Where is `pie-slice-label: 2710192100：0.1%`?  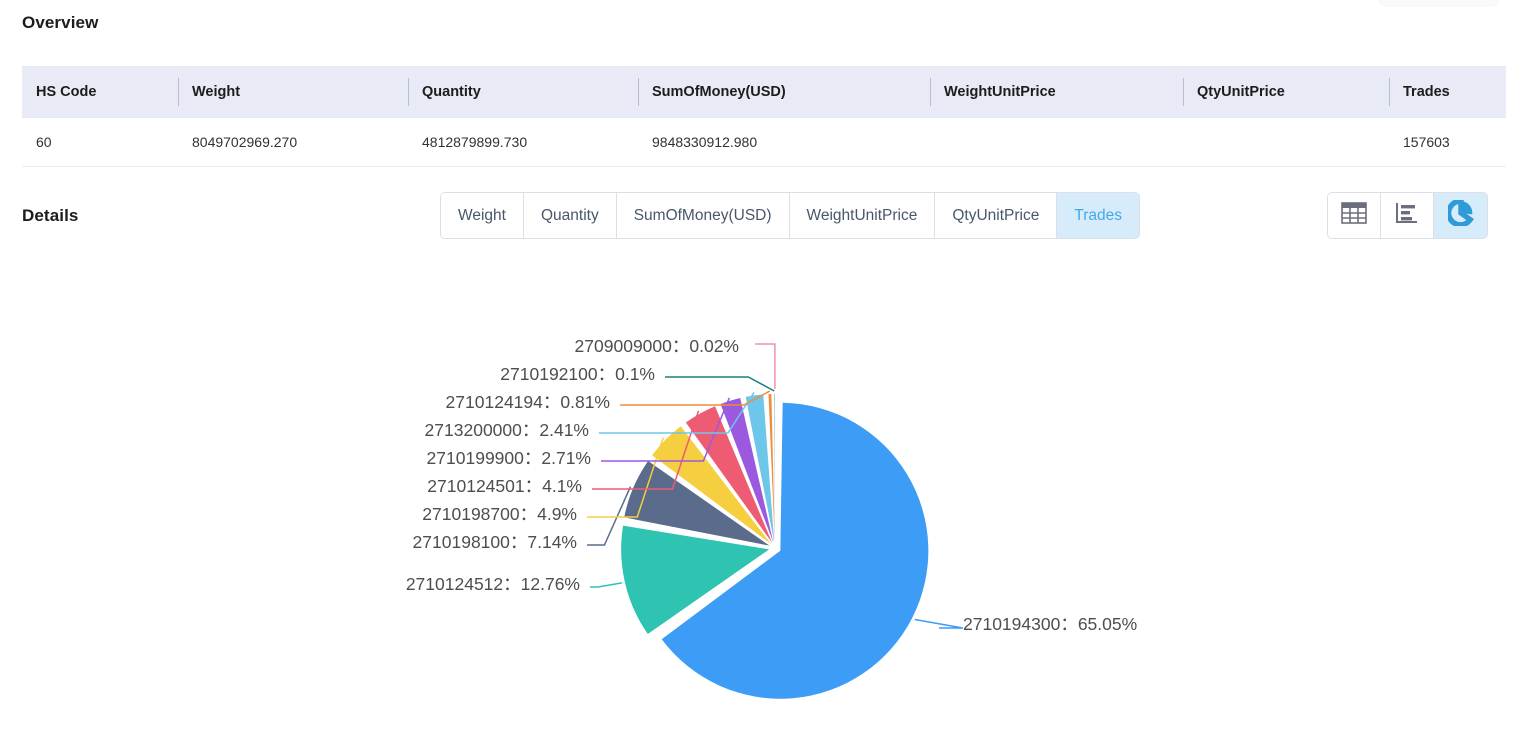
pie-slice-label: 2710192100：0.1% is located at coordinates (577, 374).